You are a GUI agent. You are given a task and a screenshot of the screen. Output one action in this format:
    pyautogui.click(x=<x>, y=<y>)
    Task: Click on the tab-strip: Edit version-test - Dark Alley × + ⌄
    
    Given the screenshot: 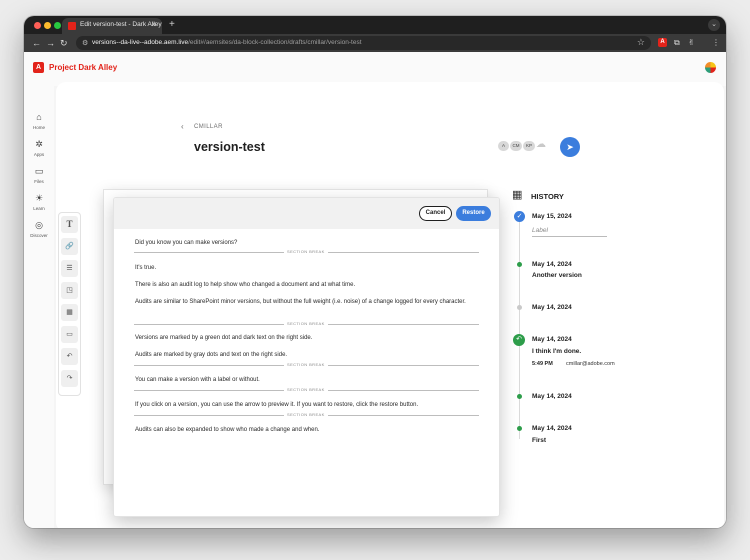 What is the action you would take?
    pyautogui.click(x=375, y=25)
    